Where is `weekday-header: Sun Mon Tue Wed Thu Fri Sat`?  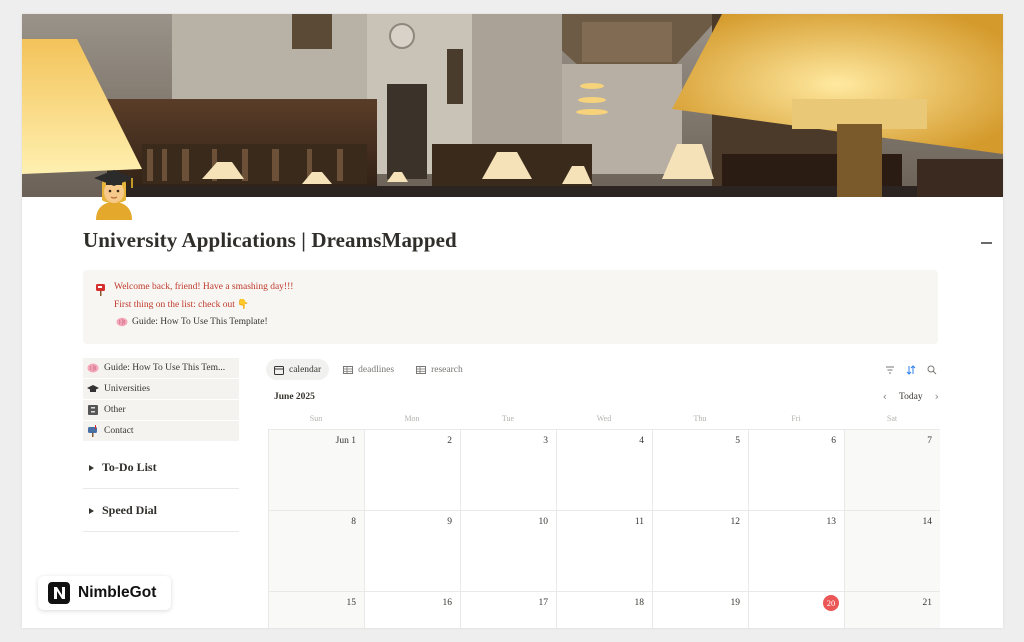
weekday-header: Sun Mon Tue Wed Thu Fri Sat is located at coordinates (604, 419).